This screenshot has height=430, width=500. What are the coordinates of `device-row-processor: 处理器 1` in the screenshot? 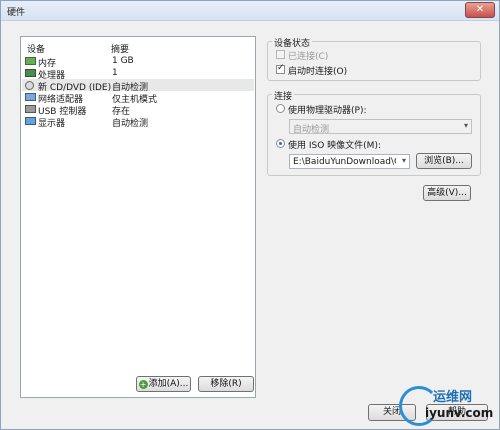 It's located at (138, 74).